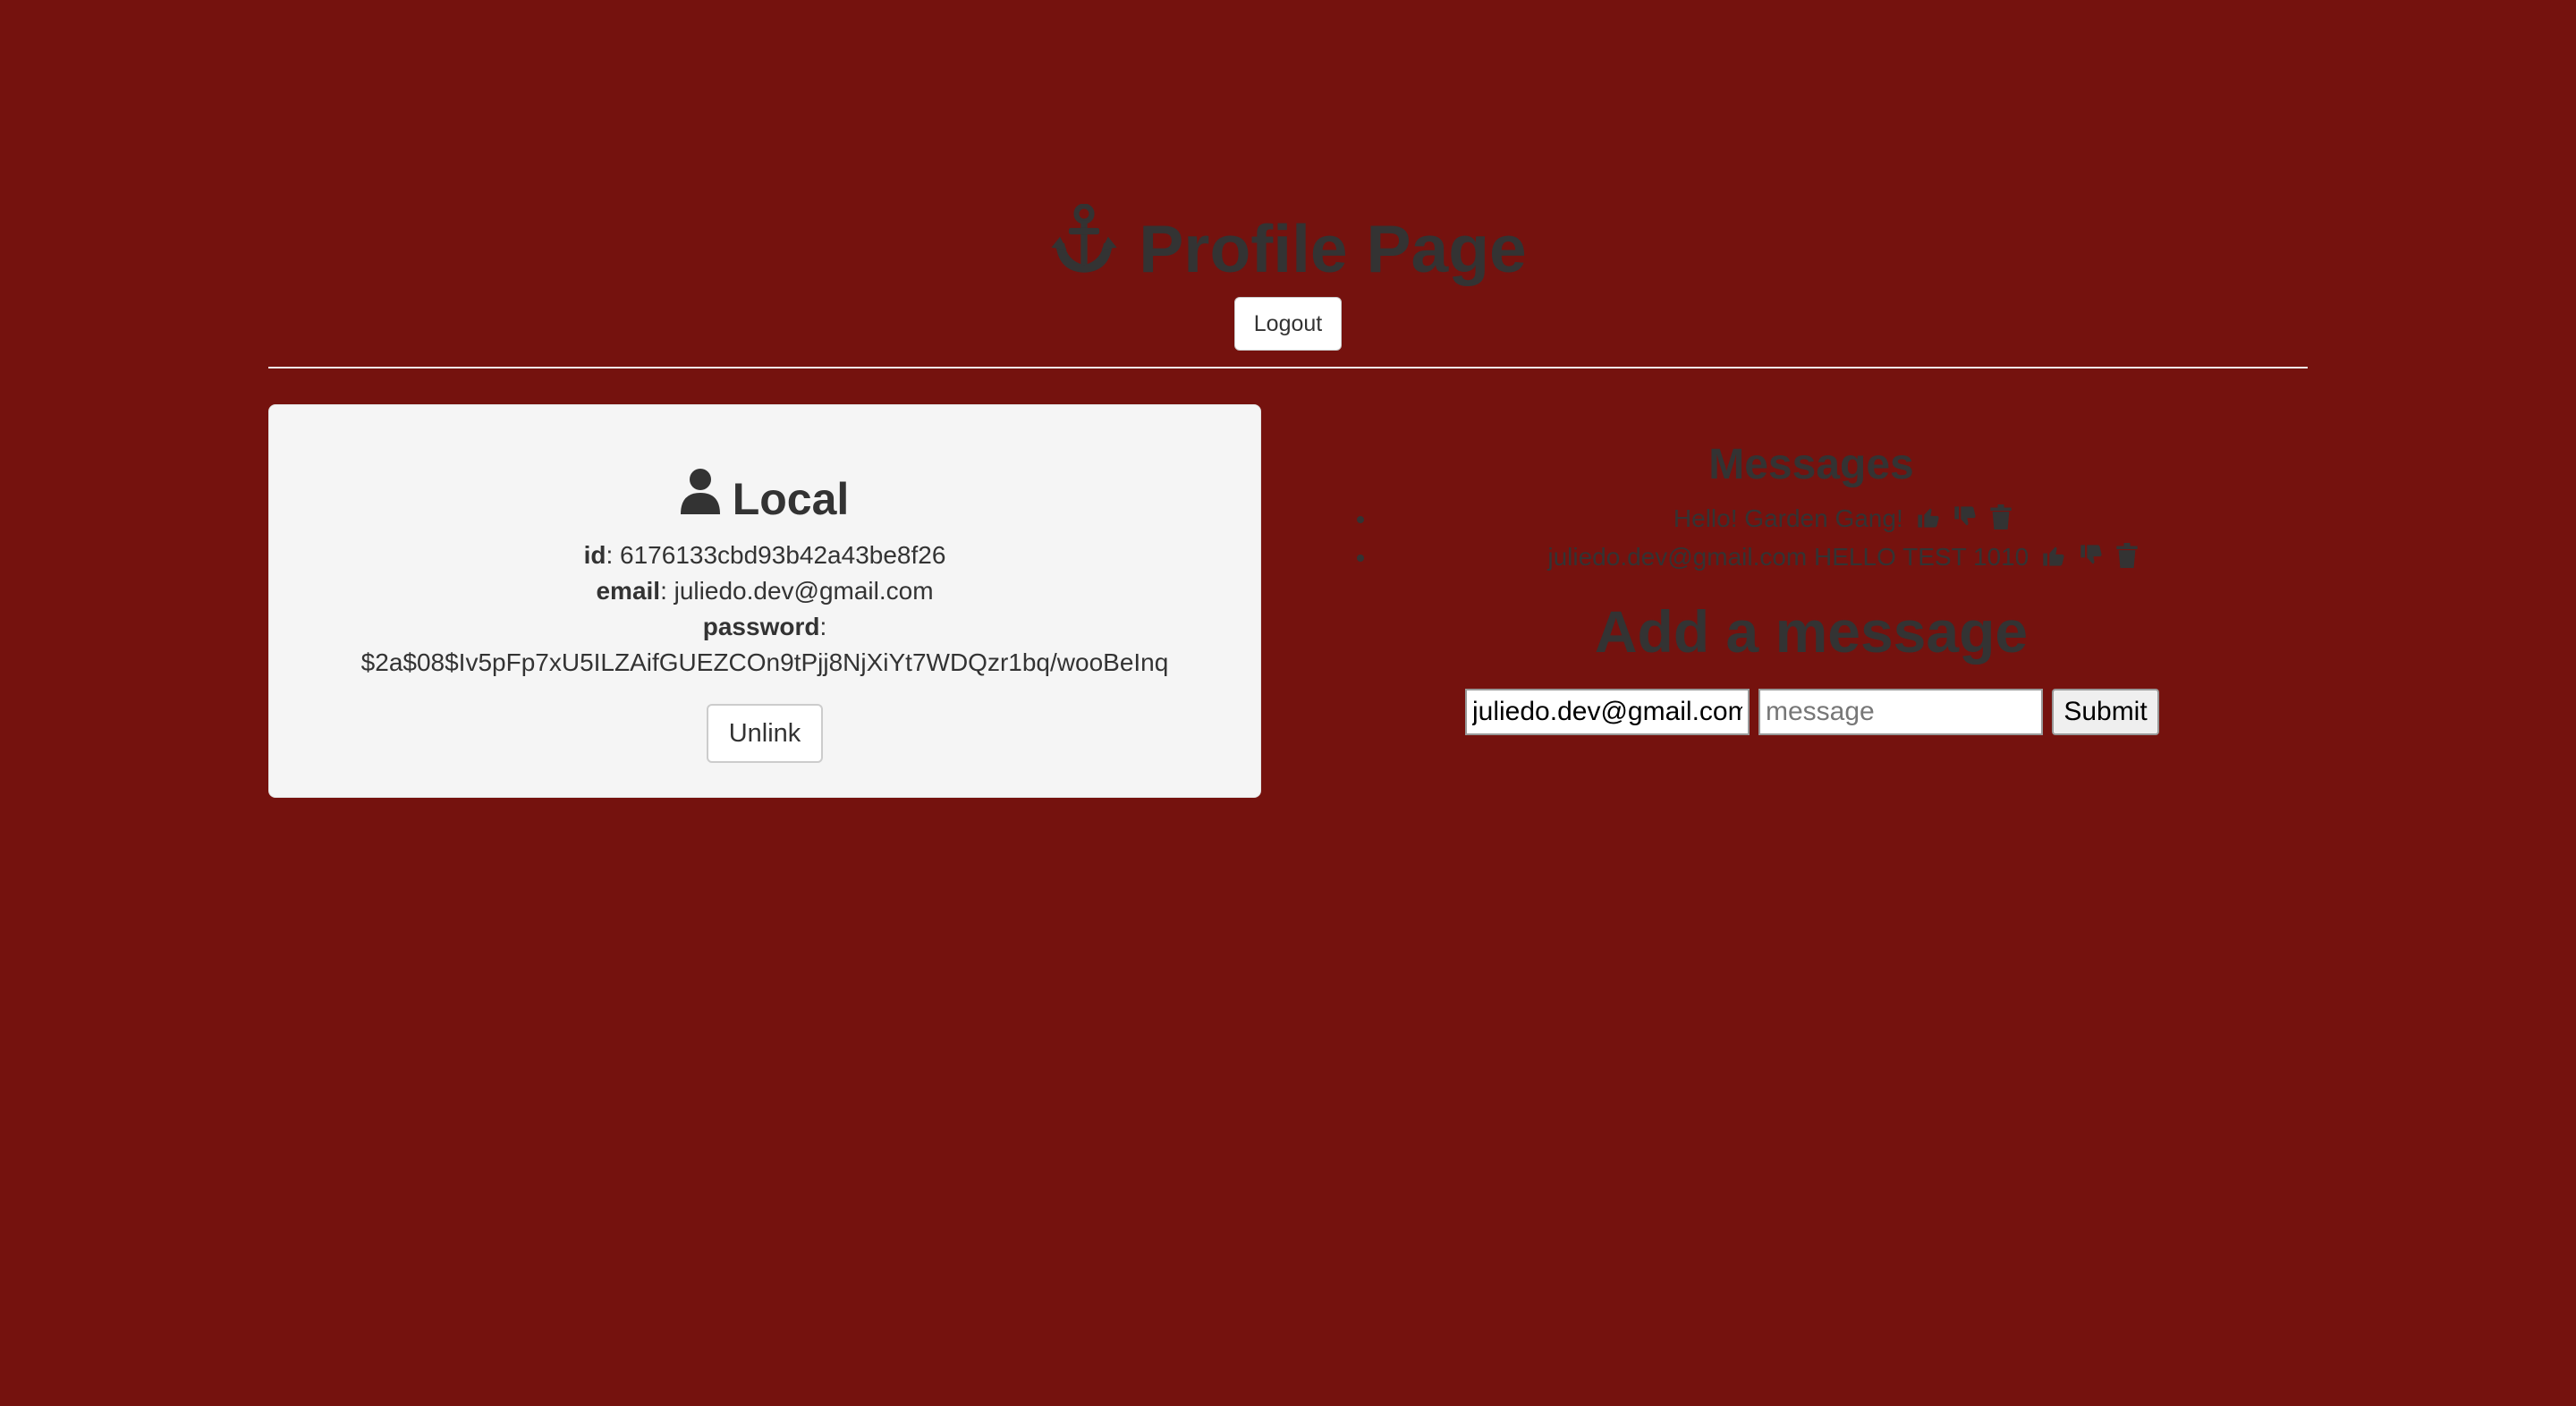 This screenshot has height=1406, width=2576. Describe the element at coordinates (2105, 712) in the screenshot. I see `submit-button: Submit` at that location.